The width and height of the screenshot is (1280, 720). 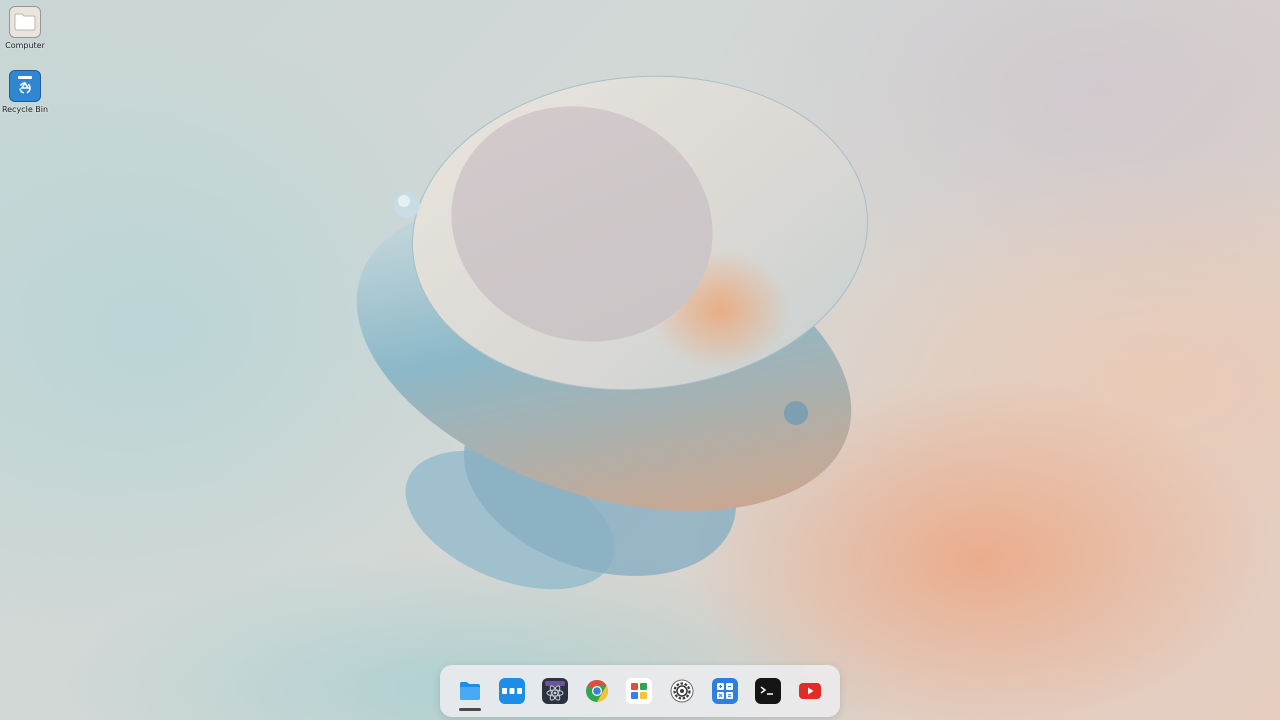 I want to click on desktop-icon-recycle-bin: Recycle Bin, so click(x=26, y=92).